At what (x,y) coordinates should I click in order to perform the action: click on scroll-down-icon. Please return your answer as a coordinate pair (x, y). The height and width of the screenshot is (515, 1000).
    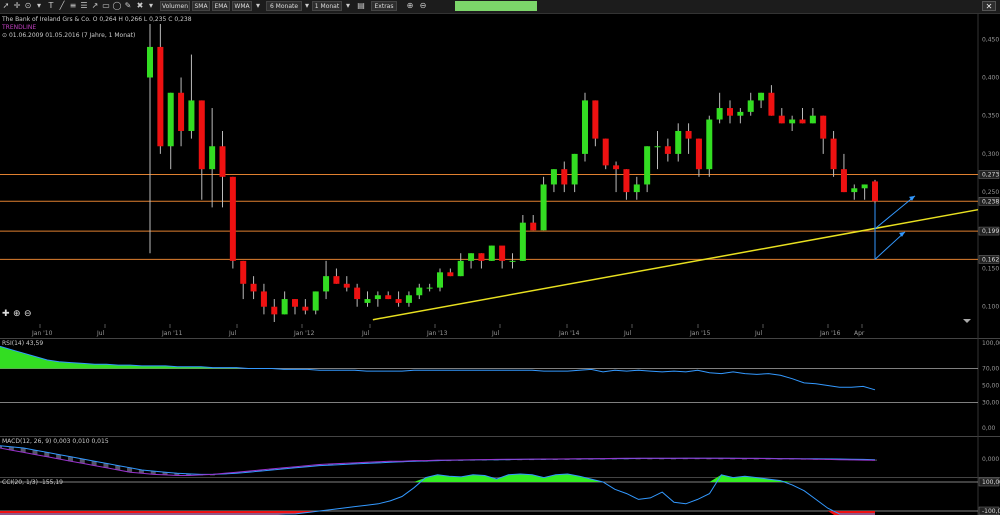
    Looking at the image, I should click on (967, 321).